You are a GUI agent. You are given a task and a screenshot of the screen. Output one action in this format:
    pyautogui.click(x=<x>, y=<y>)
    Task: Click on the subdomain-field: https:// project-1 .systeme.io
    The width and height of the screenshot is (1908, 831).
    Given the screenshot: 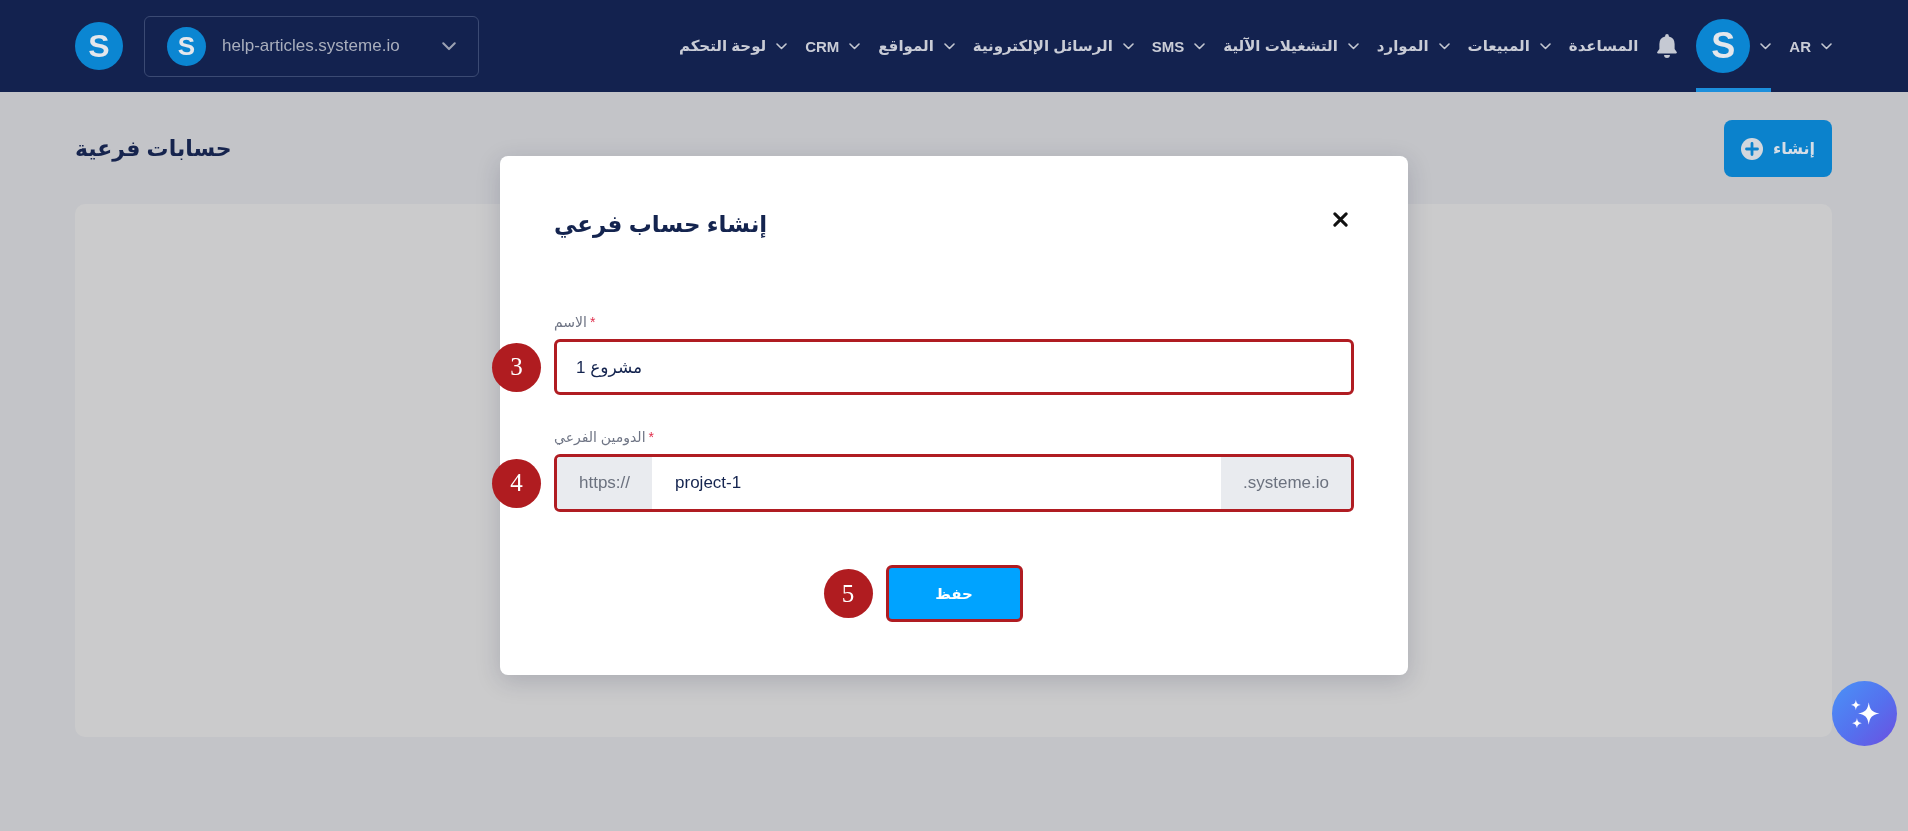 What is the action you would take?
    pyautogui.click(x=954, y=483)
    